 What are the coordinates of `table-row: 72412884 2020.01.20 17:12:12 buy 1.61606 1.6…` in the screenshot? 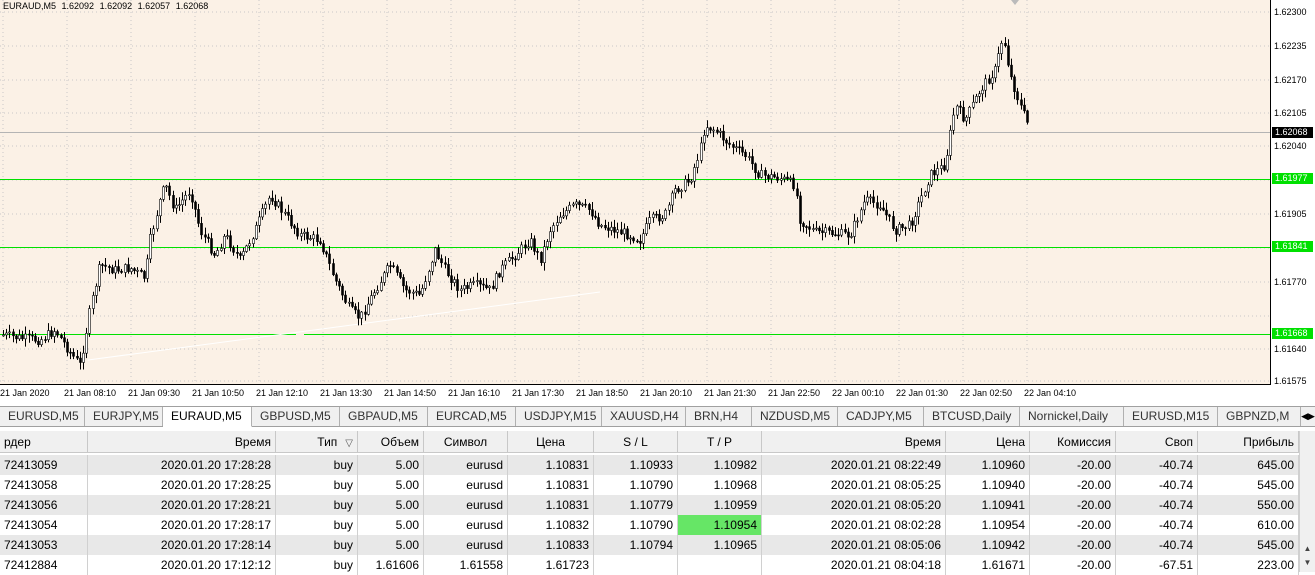 It's located at (649, 565).